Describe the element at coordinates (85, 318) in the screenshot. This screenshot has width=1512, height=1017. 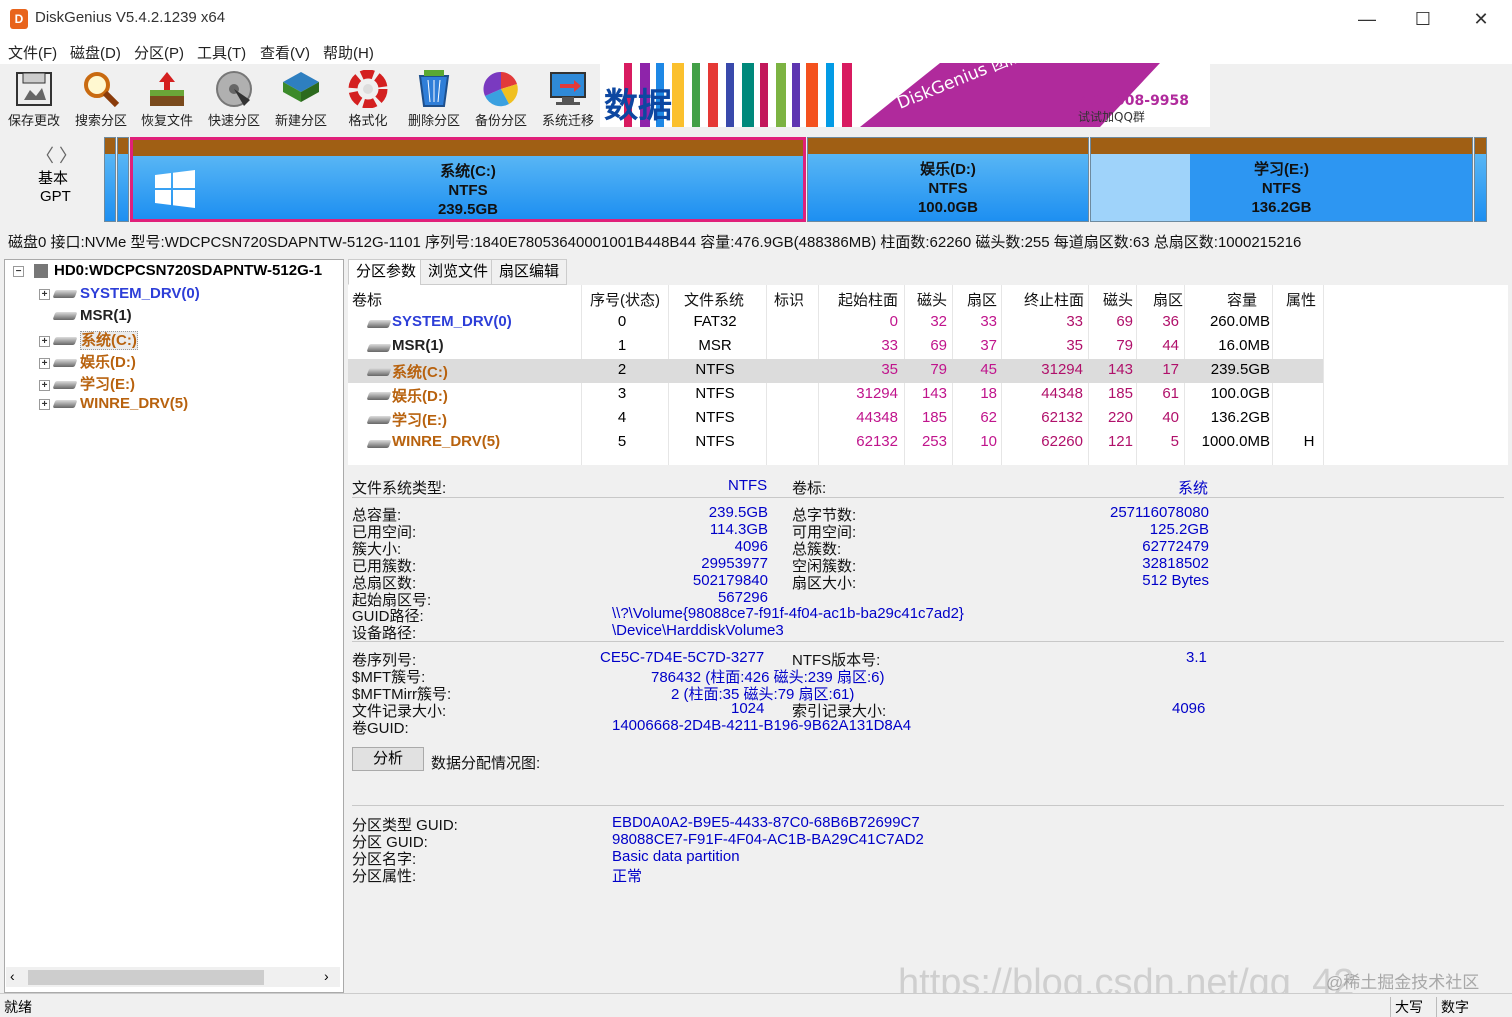
I see `tree-item-msr: MSR(1)` at that location.